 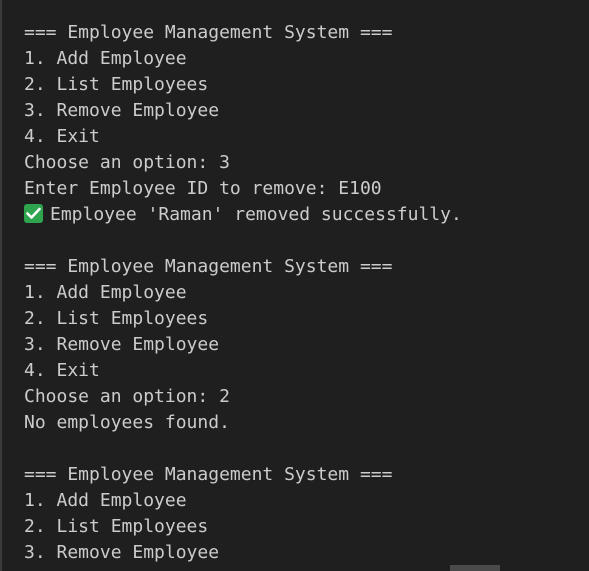 What do you see at coordinates (33, 213) in the screenshot?
I see `check-mark-icon` at bounding box center [33, 213].